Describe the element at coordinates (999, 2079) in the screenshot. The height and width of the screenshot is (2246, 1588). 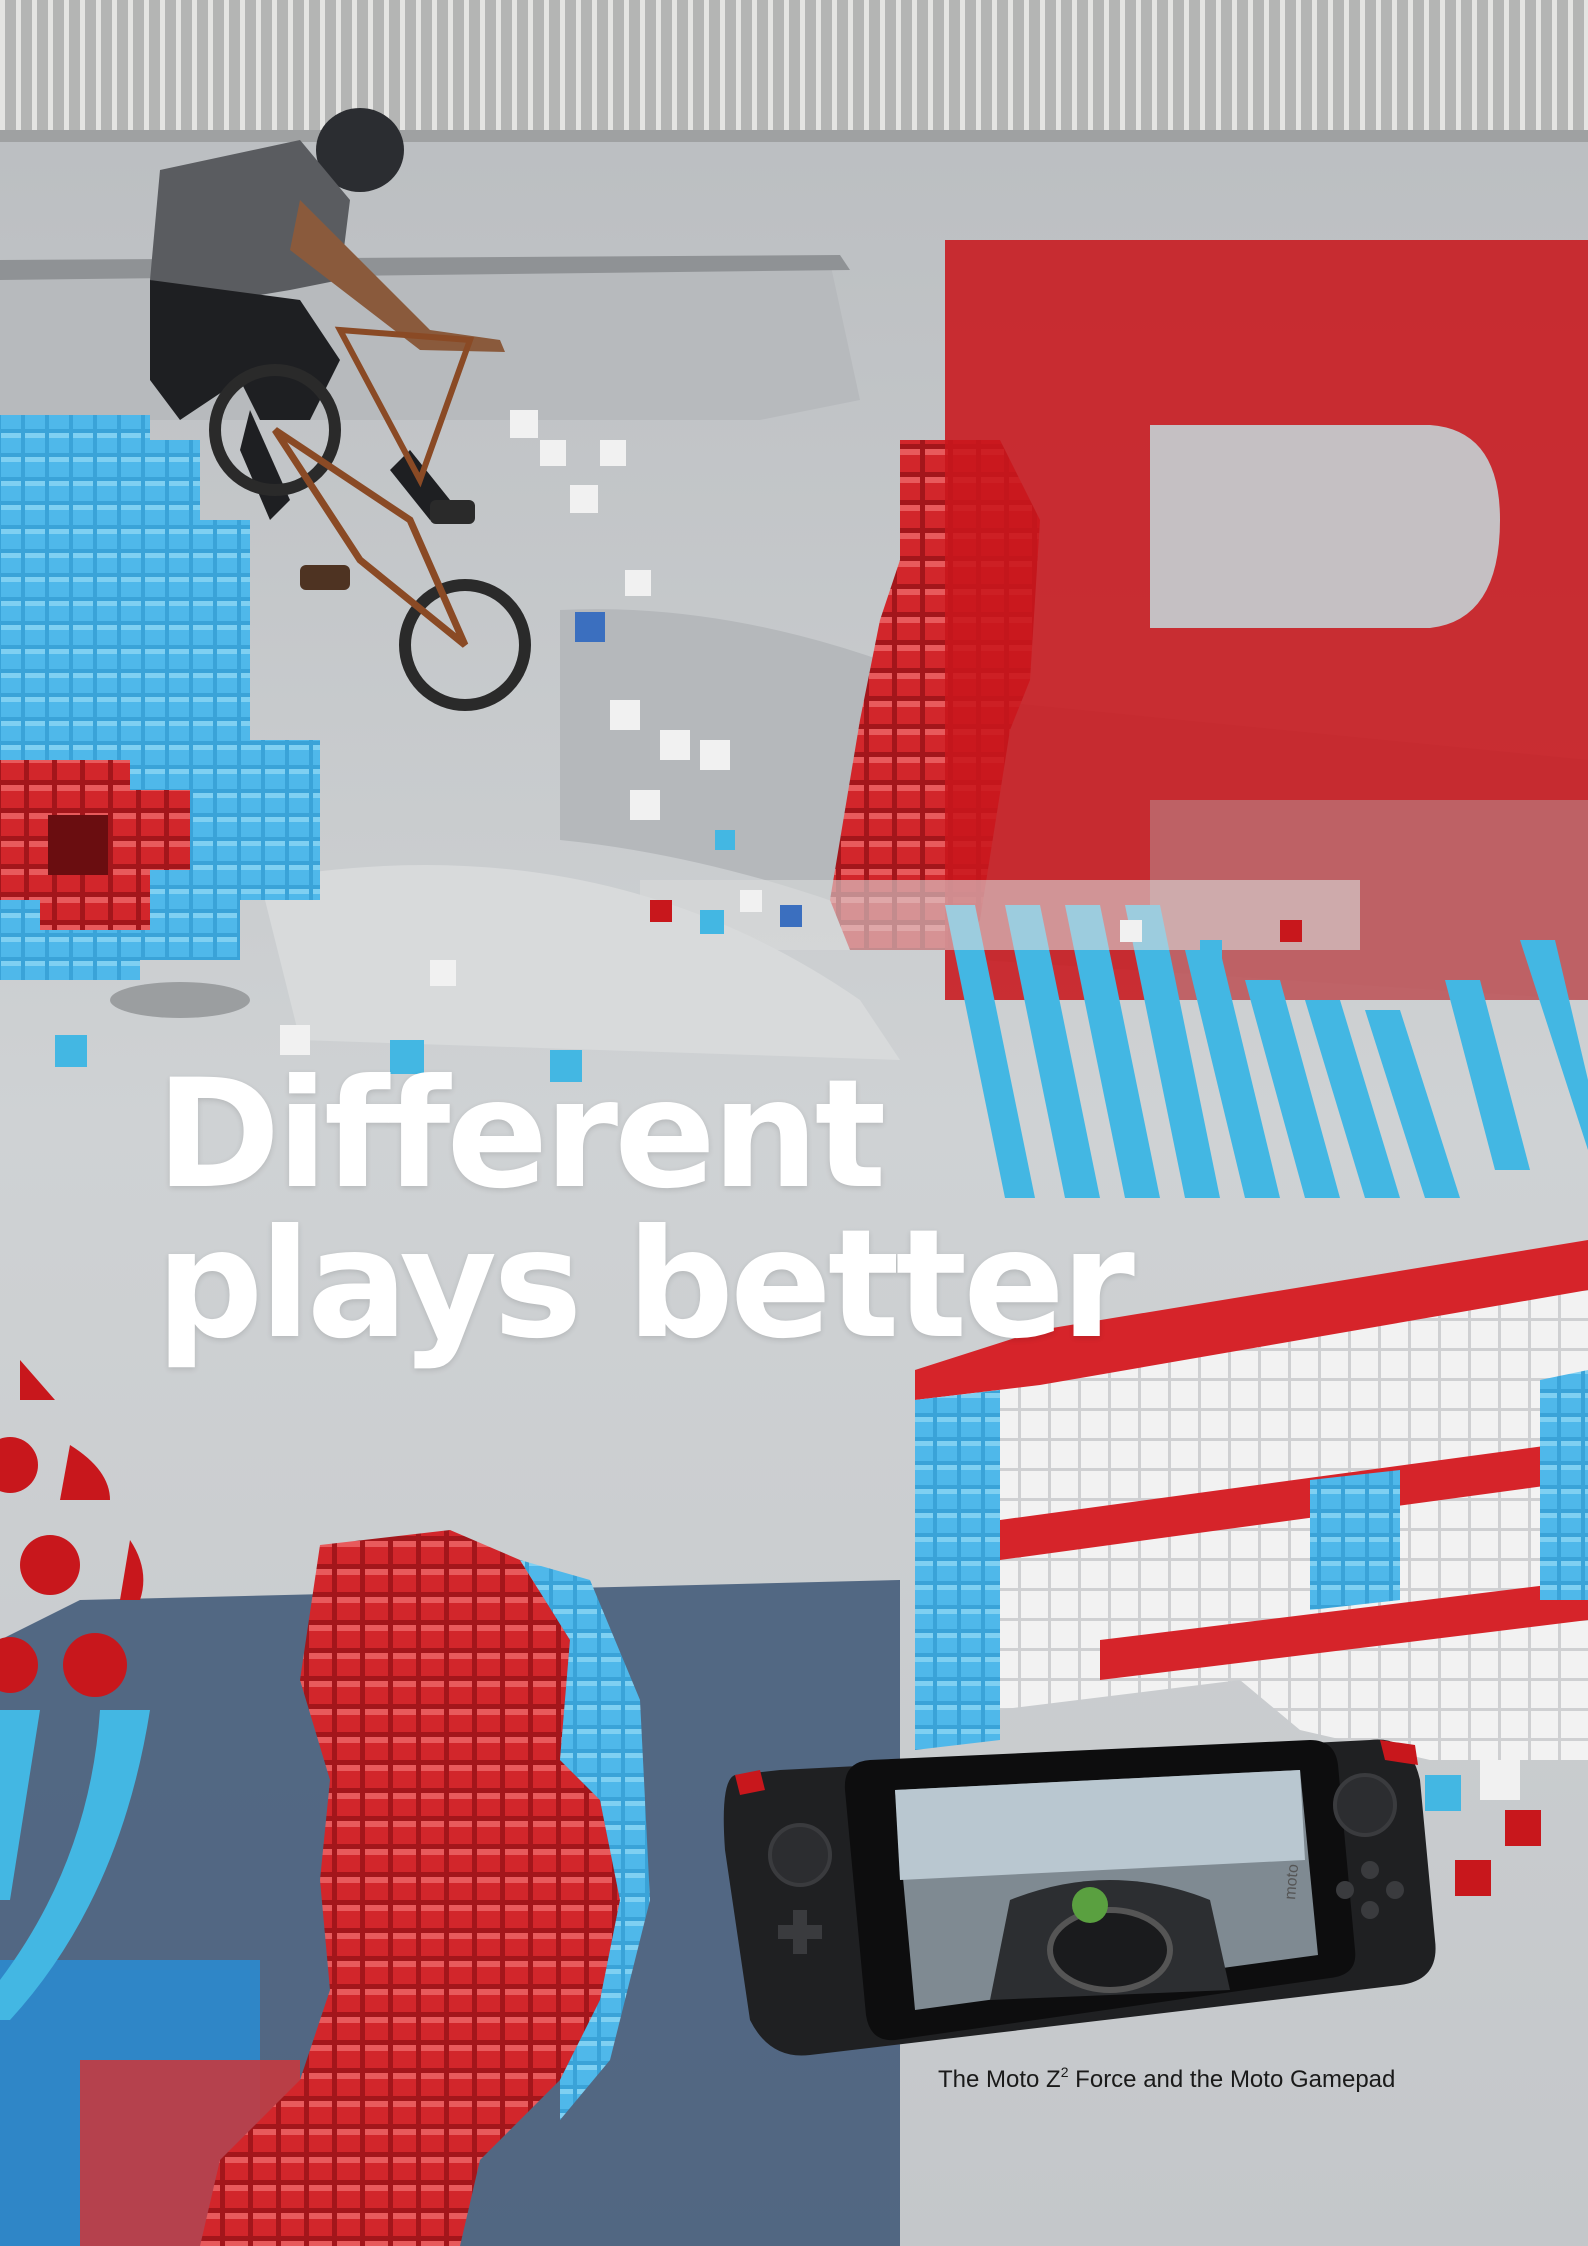
I see `caption-prefix: The Moto Z` at that location.